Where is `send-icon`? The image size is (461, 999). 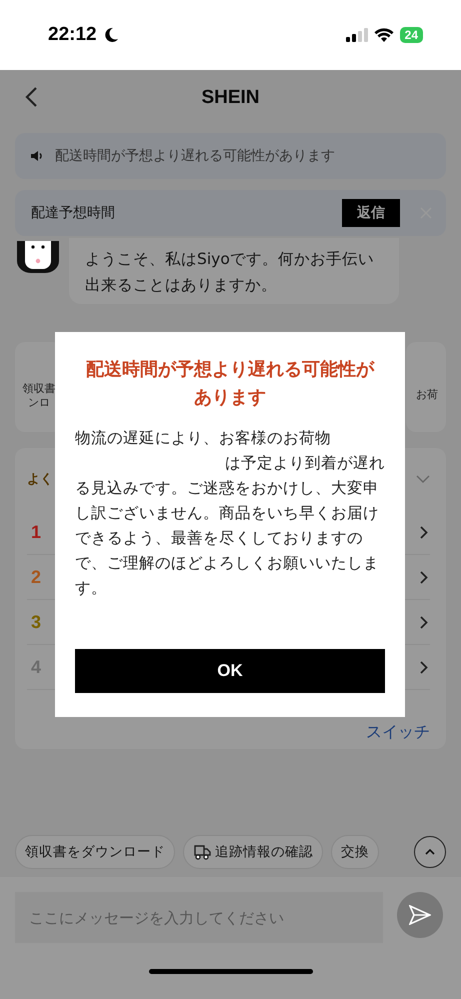 send-icon is located at coordinates (420, 915).